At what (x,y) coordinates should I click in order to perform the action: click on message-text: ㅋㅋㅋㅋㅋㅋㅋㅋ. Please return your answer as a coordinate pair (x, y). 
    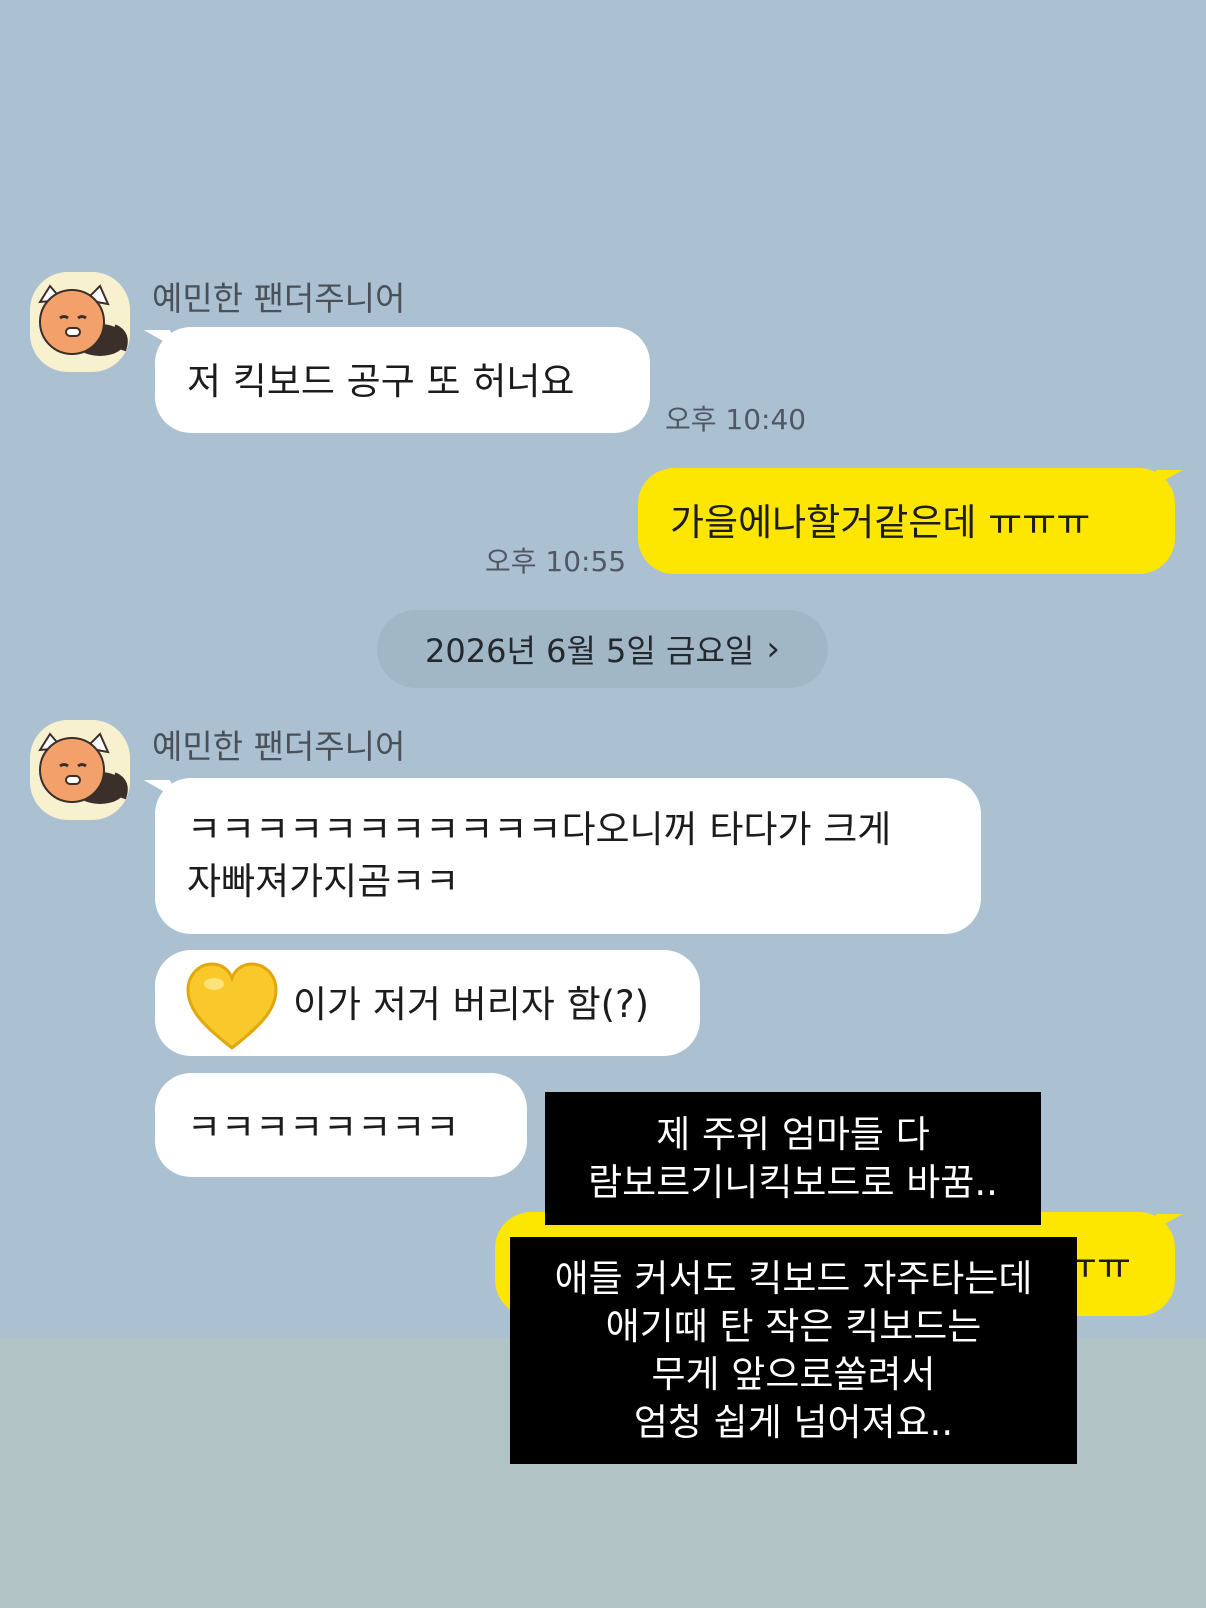
    Looking at the image, I should click on (323, 1127).